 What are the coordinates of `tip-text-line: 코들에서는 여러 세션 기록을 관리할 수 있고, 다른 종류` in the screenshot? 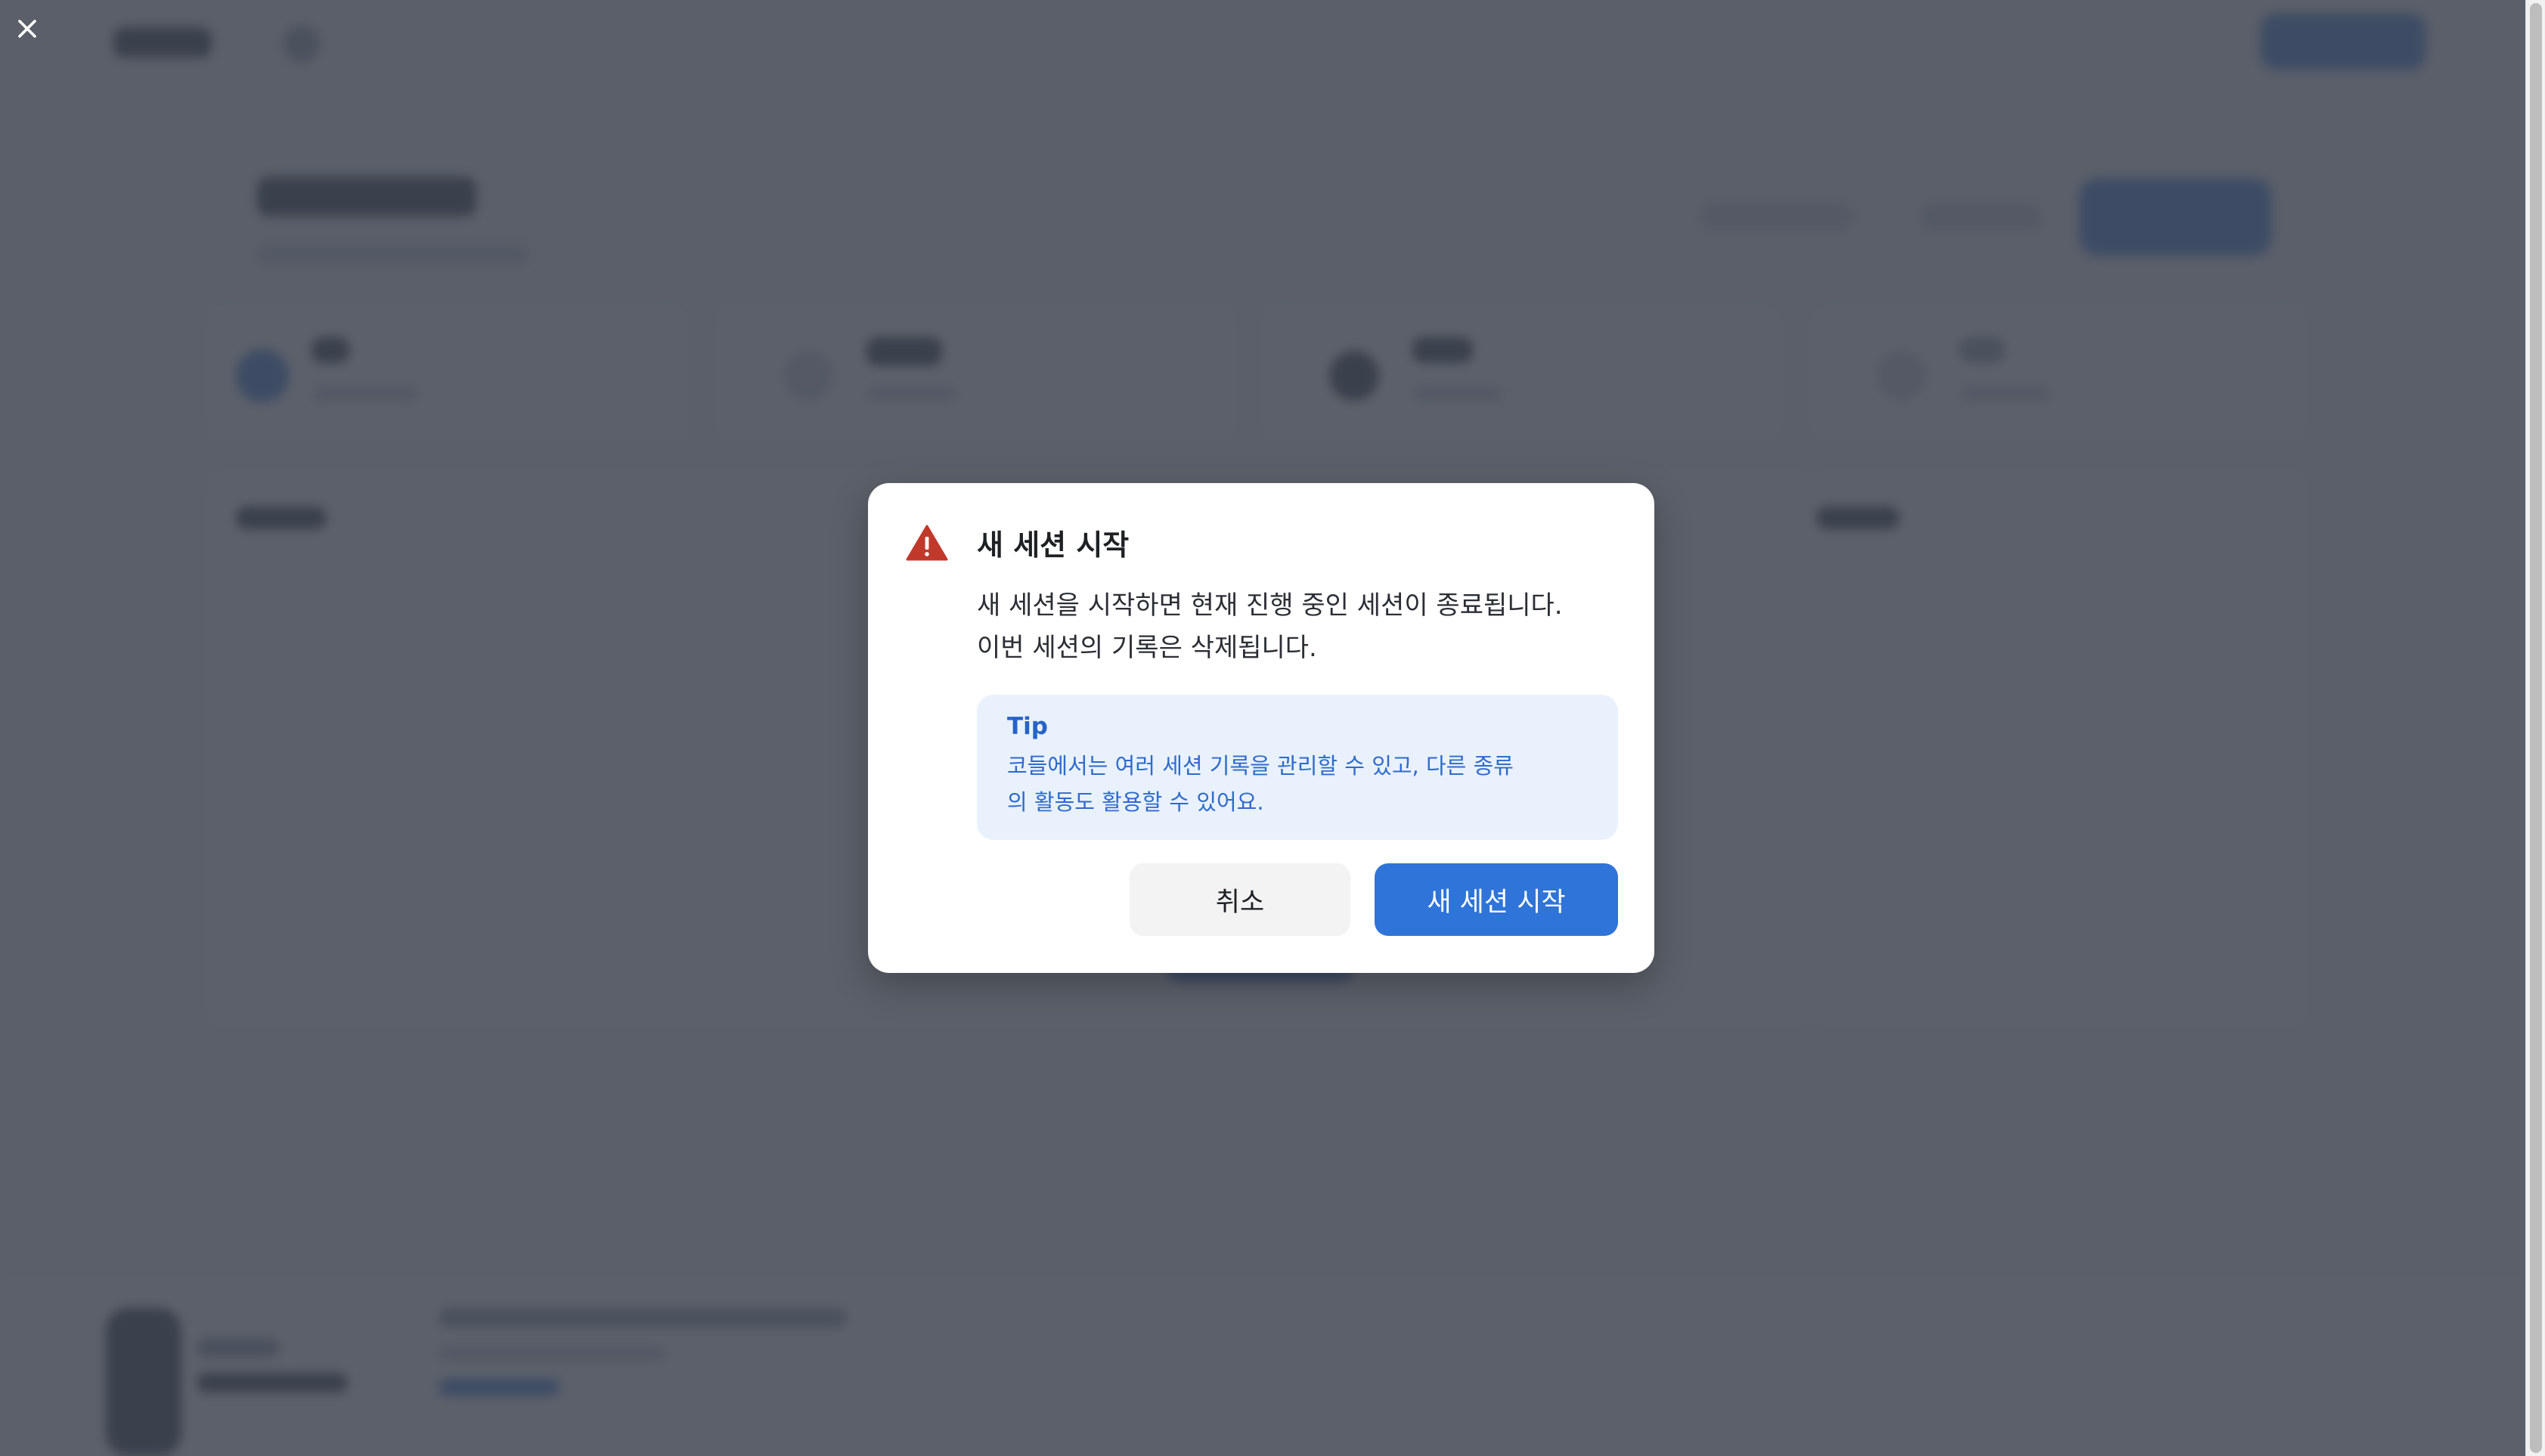 It's located at (1261, 766).